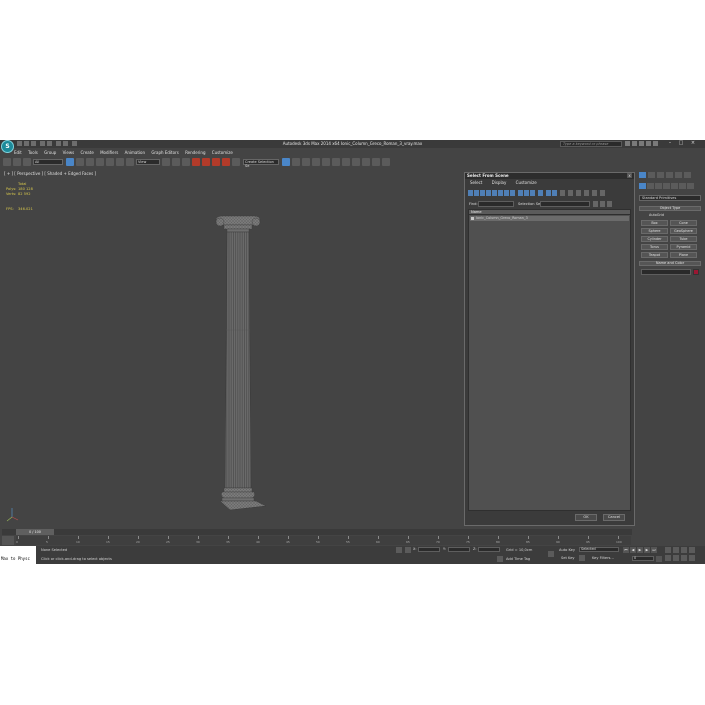  What do you see at coordinates (306, 162) in the screenshot?
I see `layer-manager-icon` at bounding box center [306, 162].